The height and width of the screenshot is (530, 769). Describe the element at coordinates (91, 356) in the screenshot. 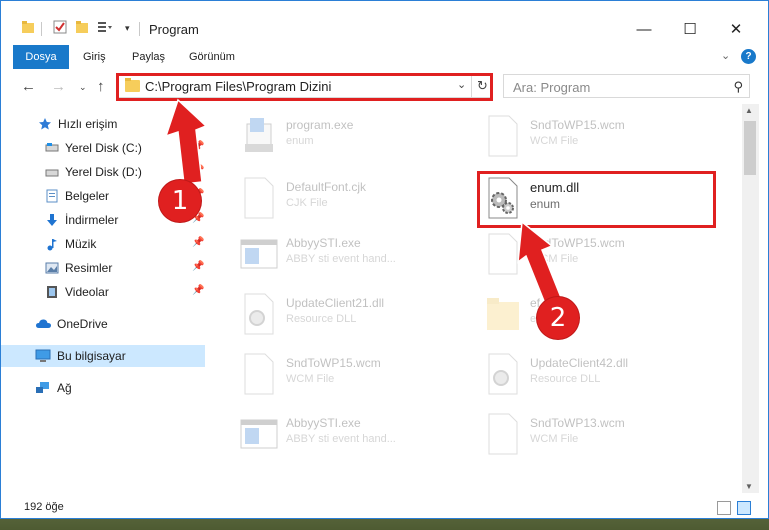

I see `sidebar-item-label: Bu bilgisayar` at that location.